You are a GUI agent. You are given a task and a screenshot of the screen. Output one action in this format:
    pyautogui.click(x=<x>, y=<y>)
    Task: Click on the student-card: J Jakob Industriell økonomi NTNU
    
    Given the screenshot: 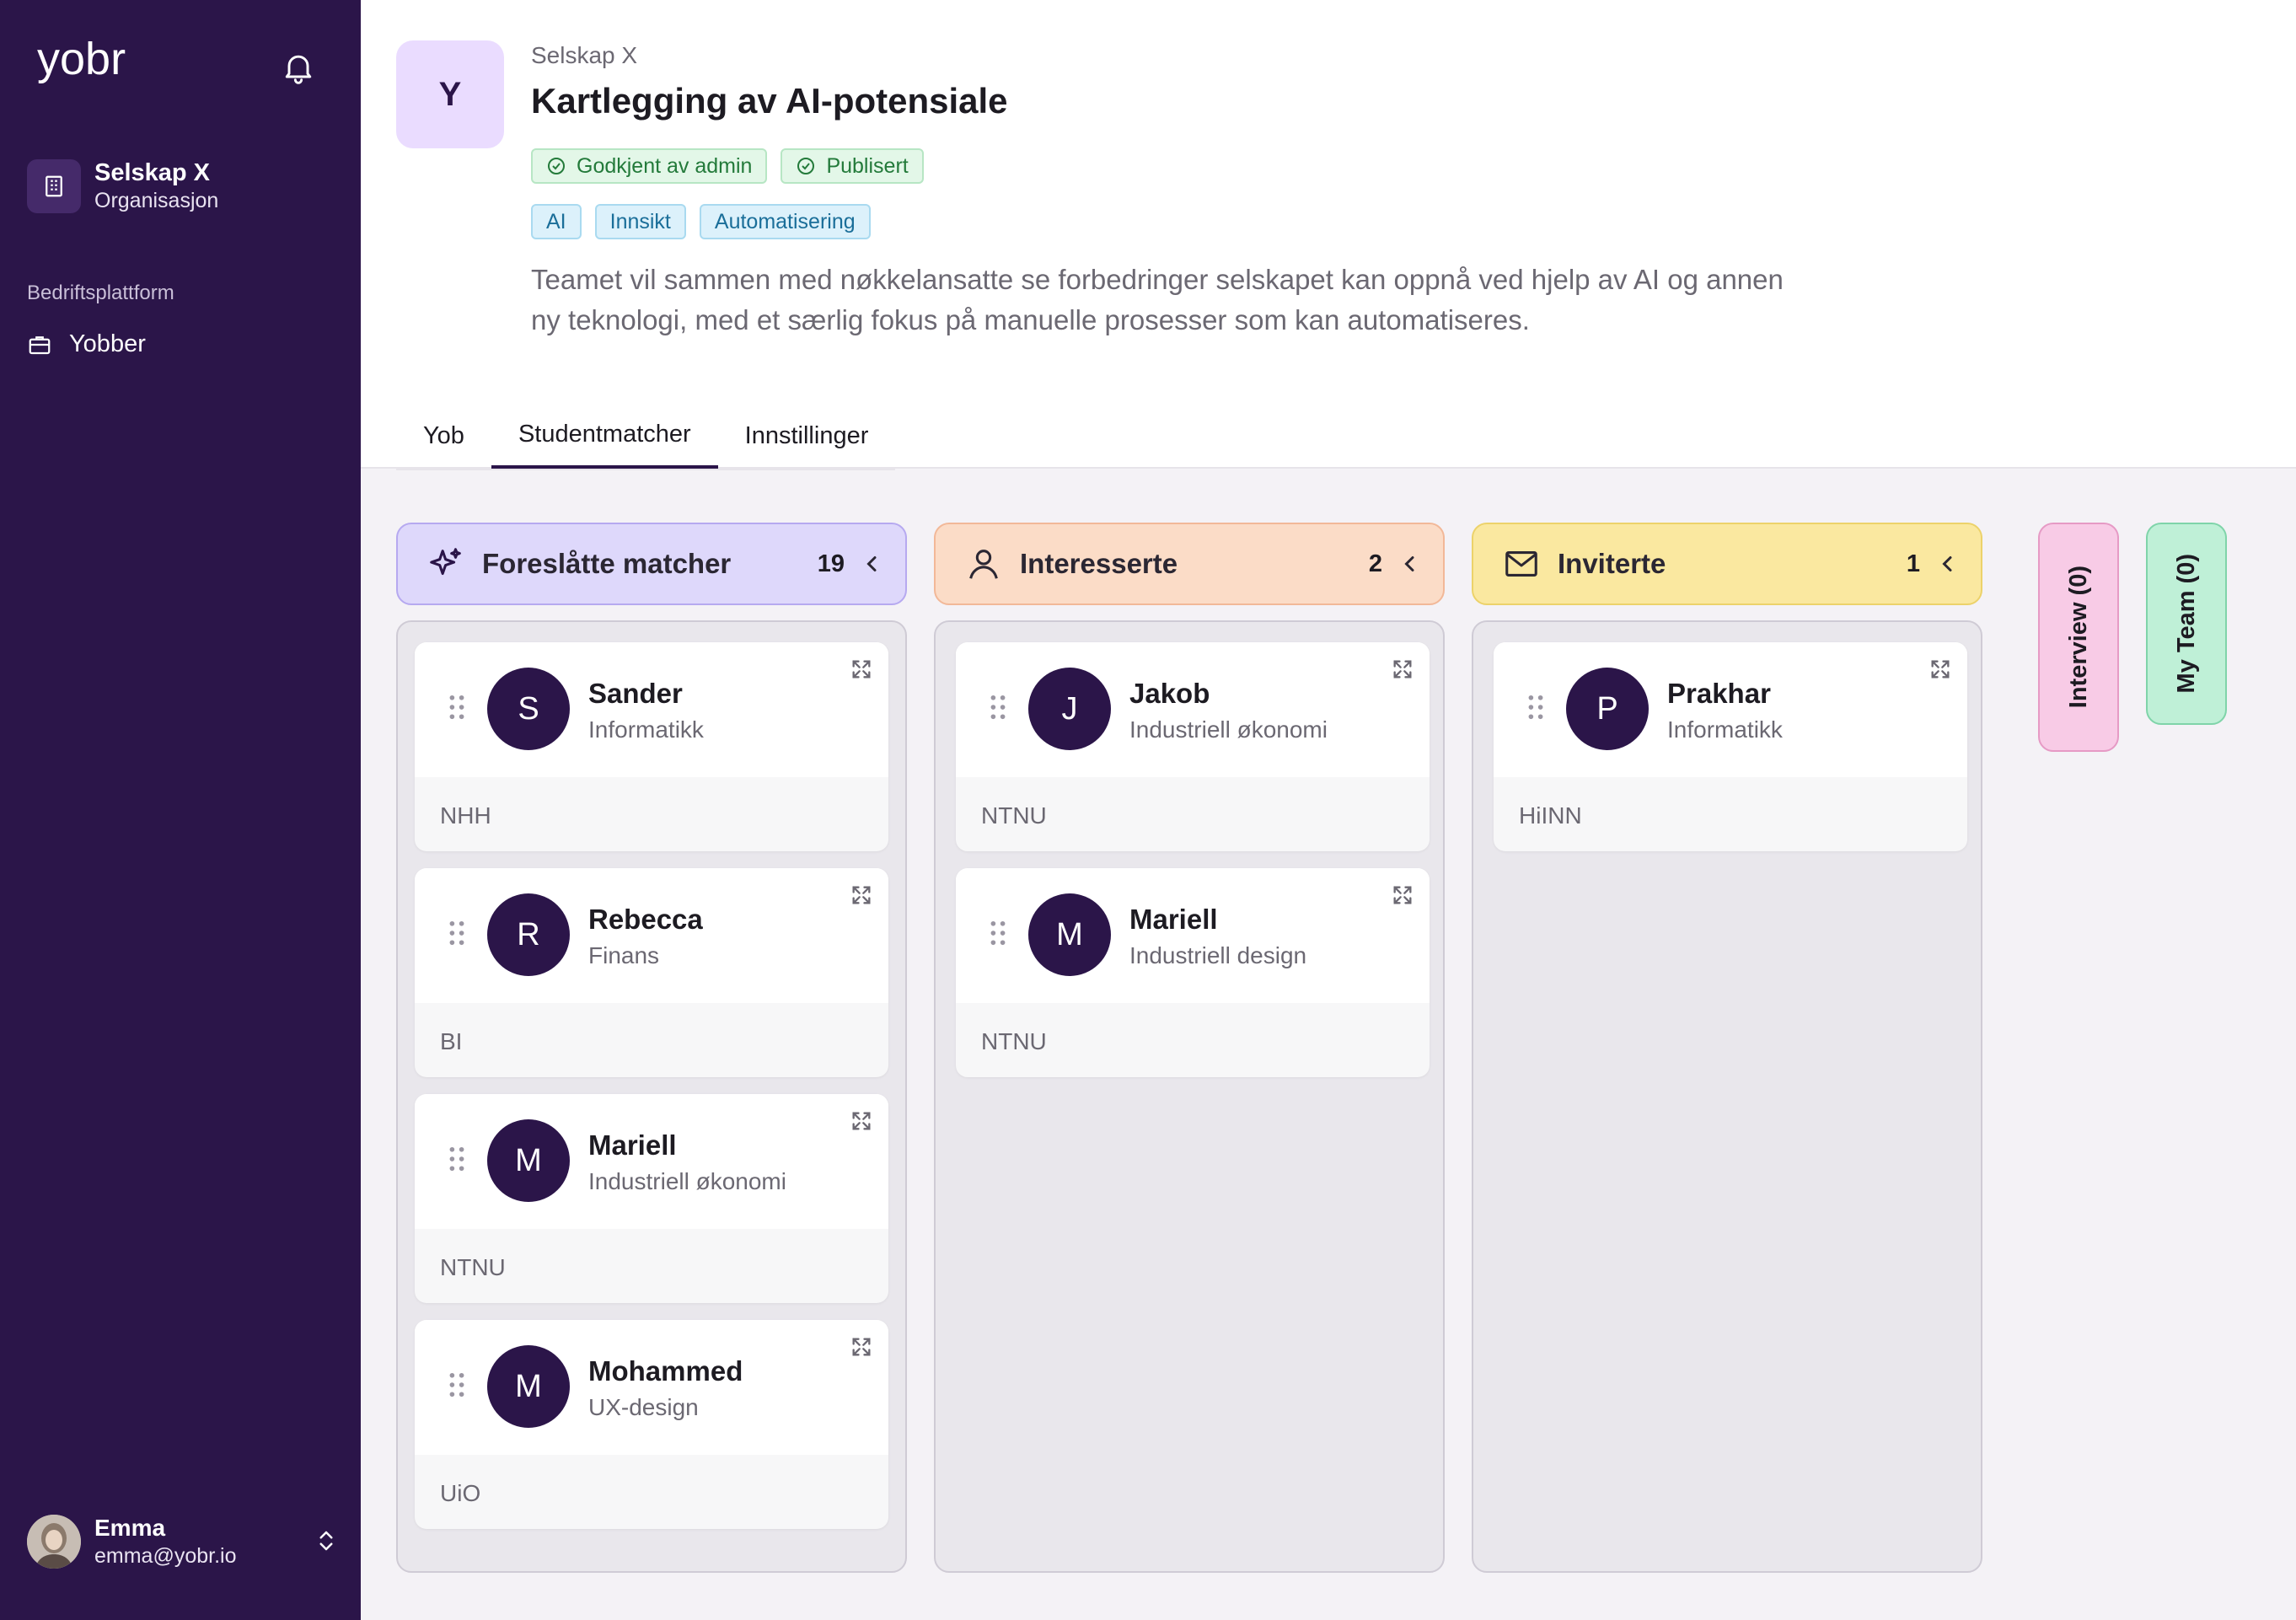 What is the action you would take?
    pyautogui.click(x=1193, y=746)
    